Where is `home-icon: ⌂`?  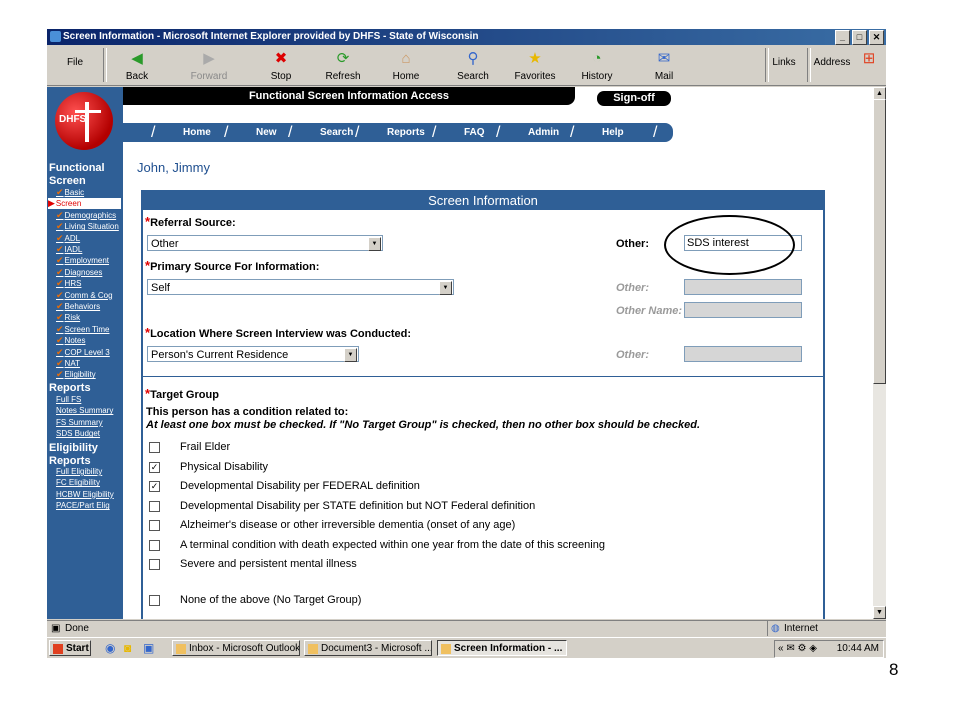 home-icon: ⌂ is located at coordinates (406, 58).